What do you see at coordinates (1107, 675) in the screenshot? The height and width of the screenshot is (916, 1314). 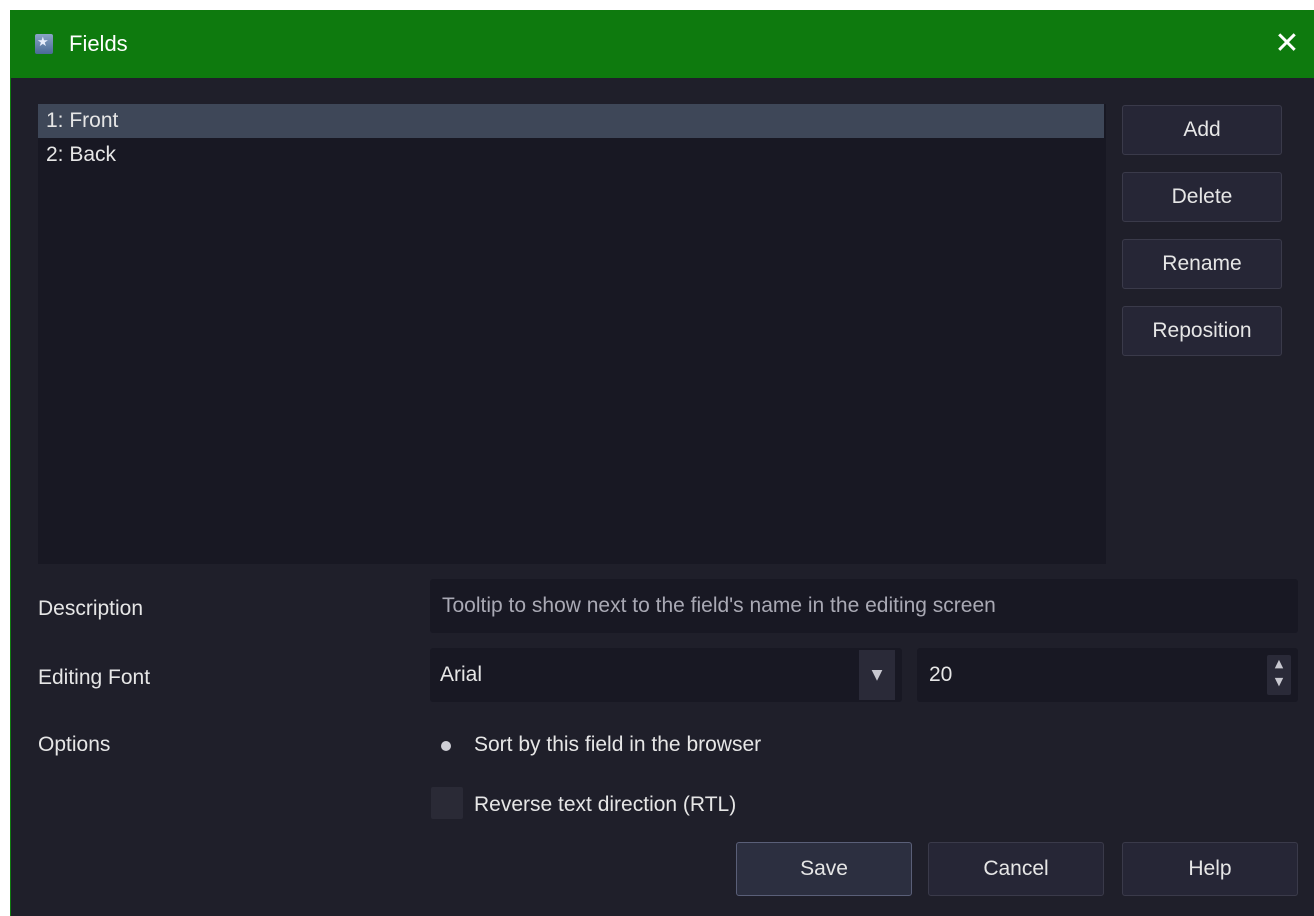 I see `font-size-spinbox: 20` at bounding box center [1107, 675].